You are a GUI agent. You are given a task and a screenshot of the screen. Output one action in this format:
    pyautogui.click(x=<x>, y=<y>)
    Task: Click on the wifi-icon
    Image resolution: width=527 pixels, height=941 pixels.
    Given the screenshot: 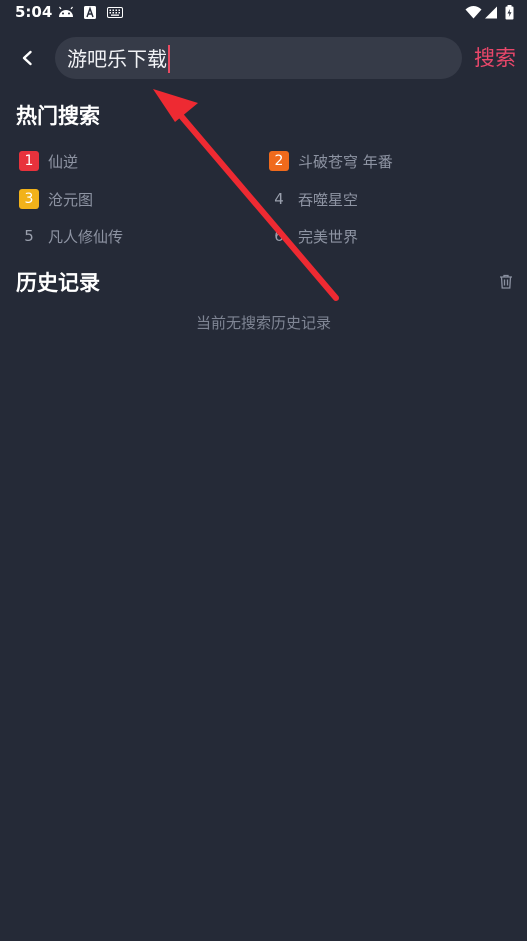 What is the action you would take?
    pyautogui.click(x=473, y=12)
    